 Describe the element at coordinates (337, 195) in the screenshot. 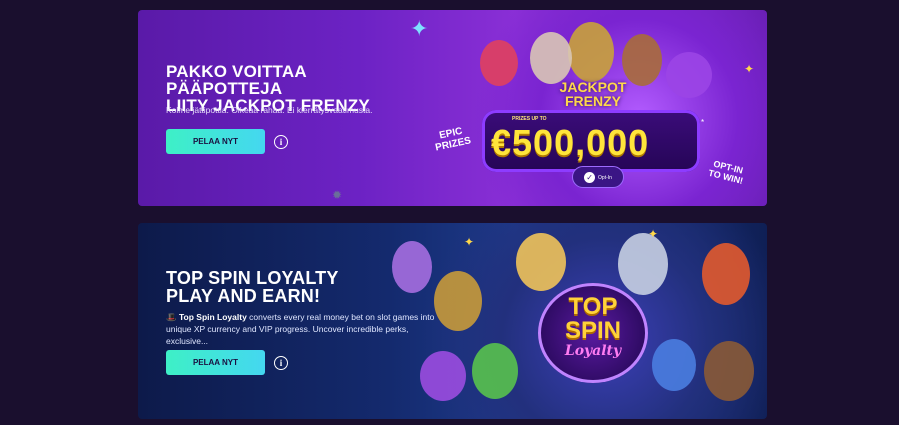

I see `sparkle-icon: ✹` at that location.